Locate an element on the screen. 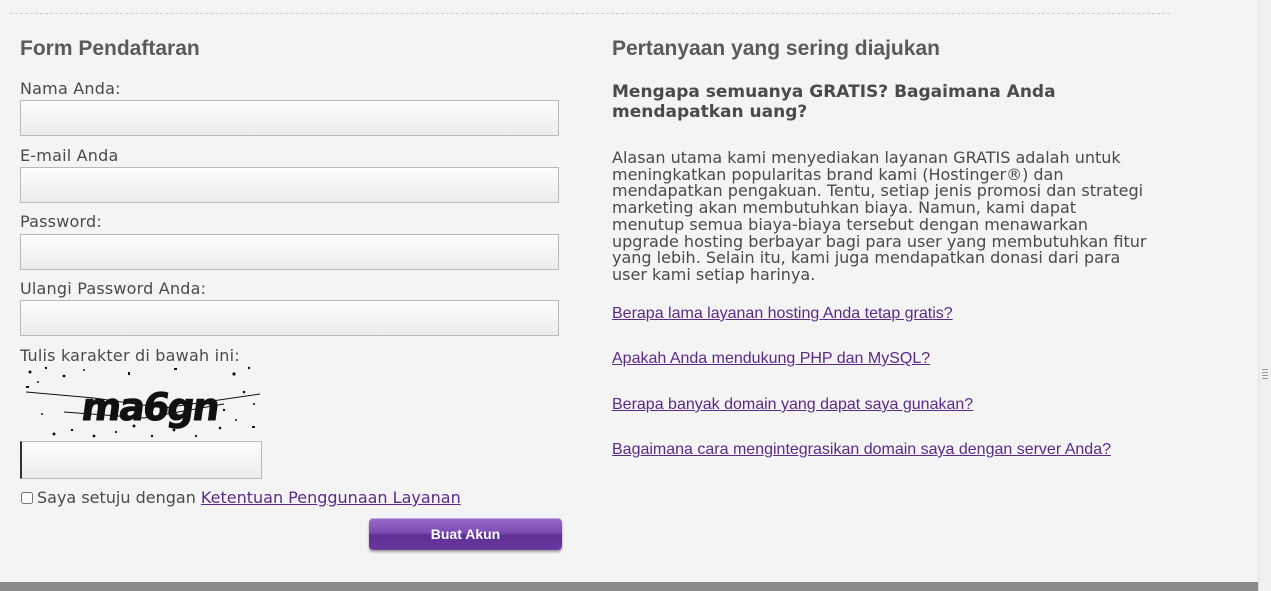 Image resolution: width=1271 pixels, height=591 pixels. captcha-image: ma6gn is located at coordinates (143, 402).